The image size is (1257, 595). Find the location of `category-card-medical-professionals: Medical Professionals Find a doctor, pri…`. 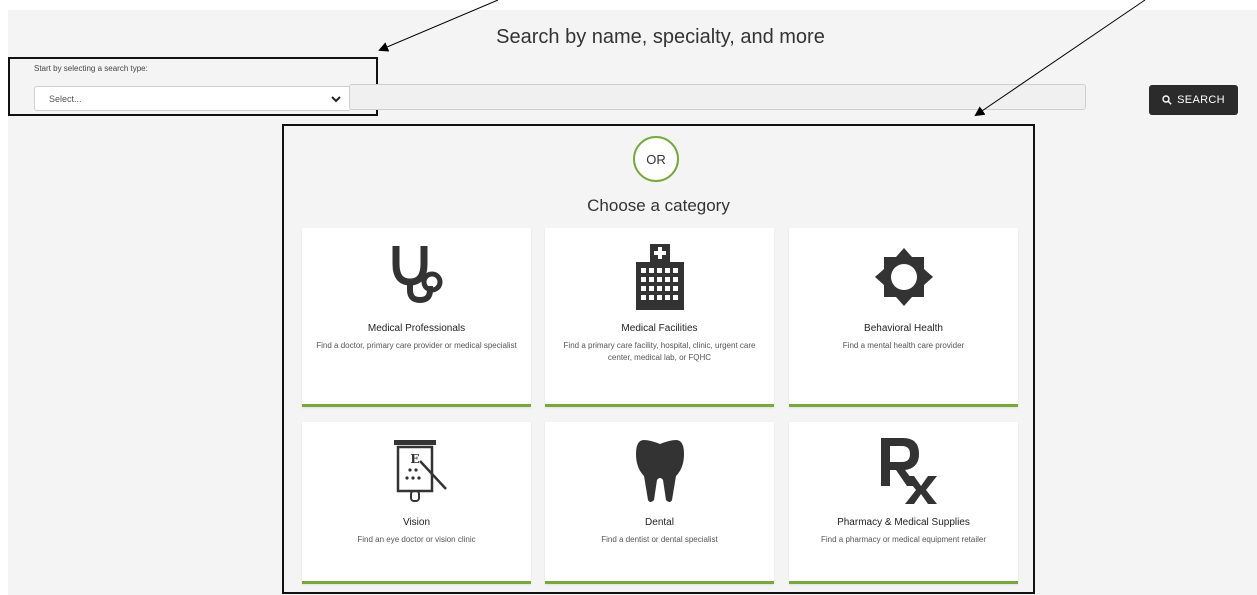

category-card-medical-professionals: Medical Professionals Find a doctor, pri… is located at coordinates (416, 317).